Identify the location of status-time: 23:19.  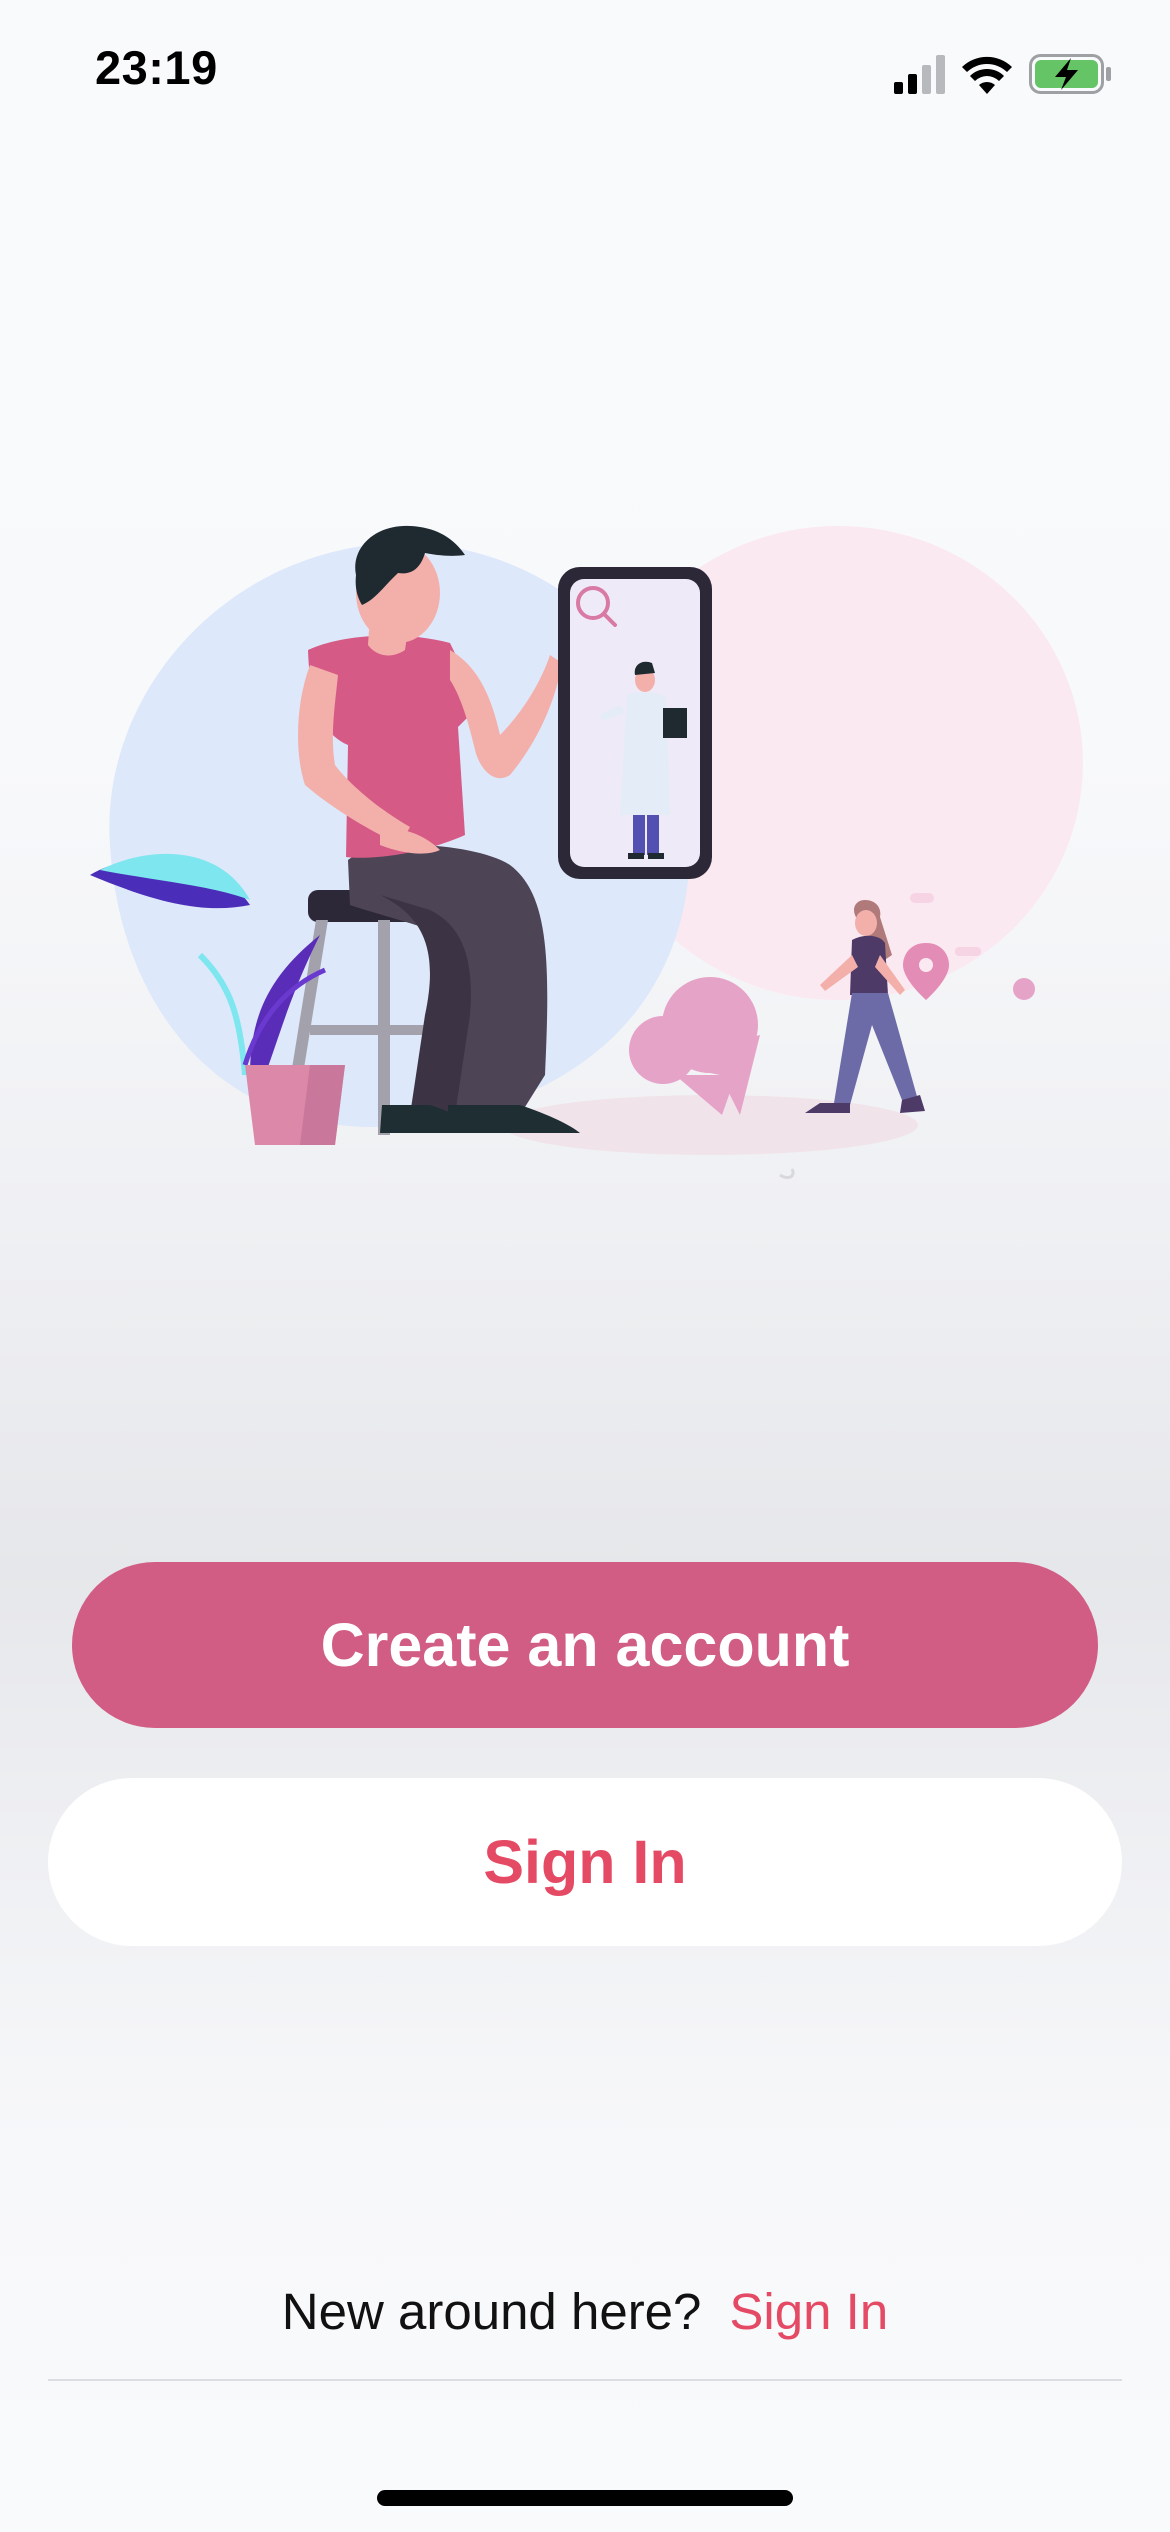
(156, 67).